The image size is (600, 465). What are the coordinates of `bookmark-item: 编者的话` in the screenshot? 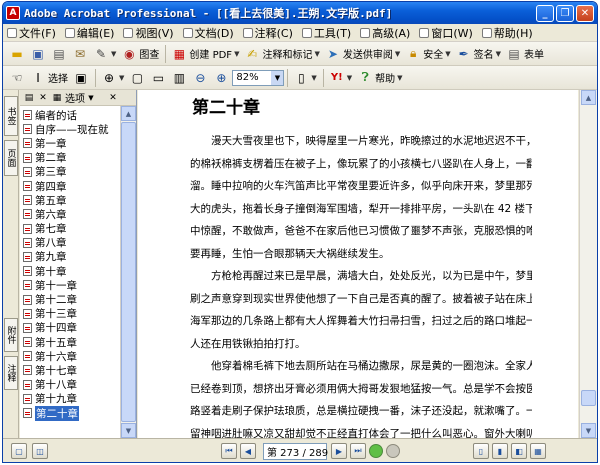 It's located at (70, 115).